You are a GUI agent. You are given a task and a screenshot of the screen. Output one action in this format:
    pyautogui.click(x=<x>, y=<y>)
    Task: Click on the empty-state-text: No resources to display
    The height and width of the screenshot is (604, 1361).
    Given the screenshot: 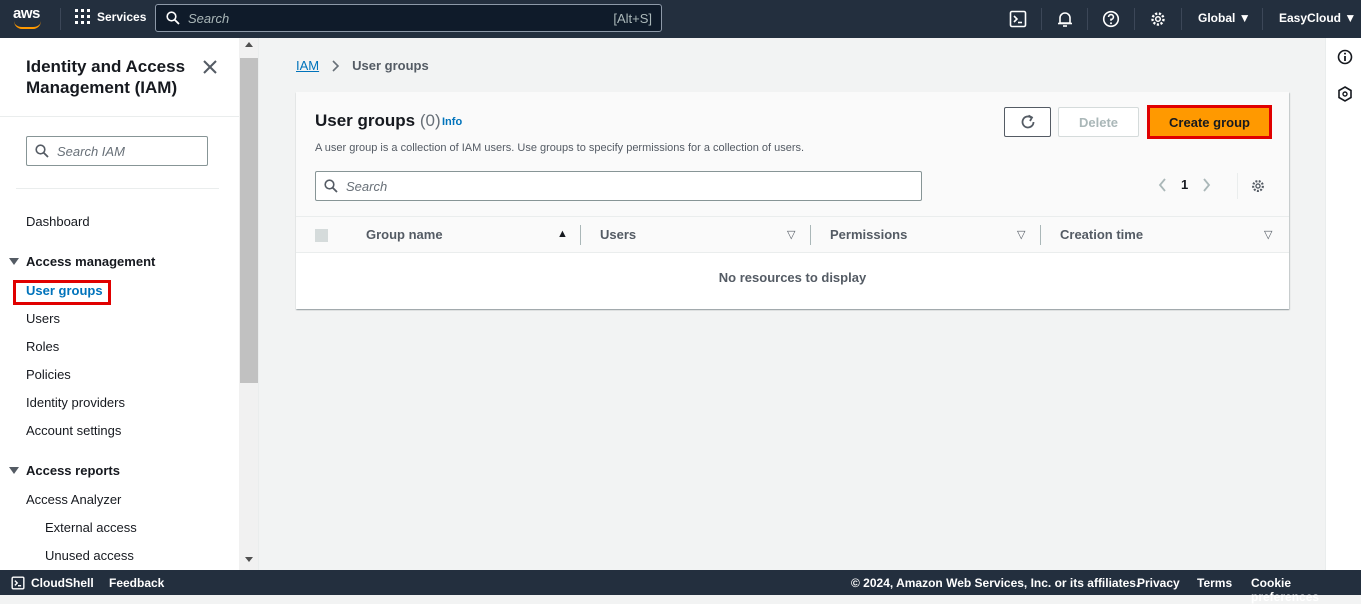 What is the action you would take?
    pyautogui.click(x=792, y=277)
    